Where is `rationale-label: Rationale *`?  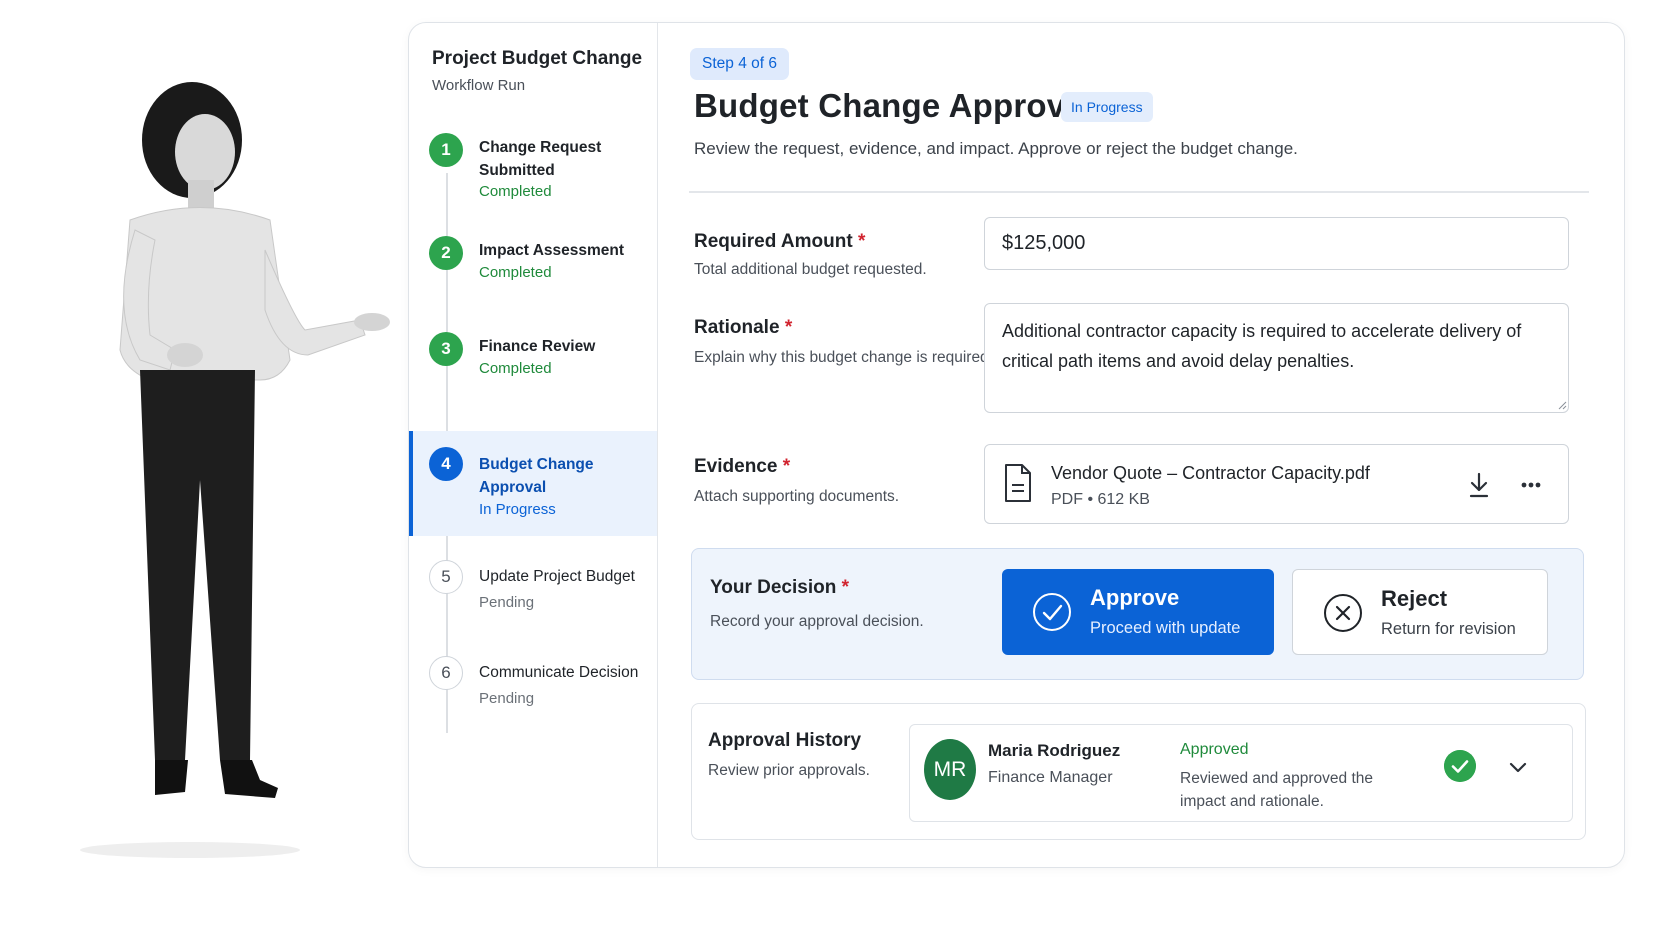 rationale-label: Rationale * is located at coordinates (743, 328).